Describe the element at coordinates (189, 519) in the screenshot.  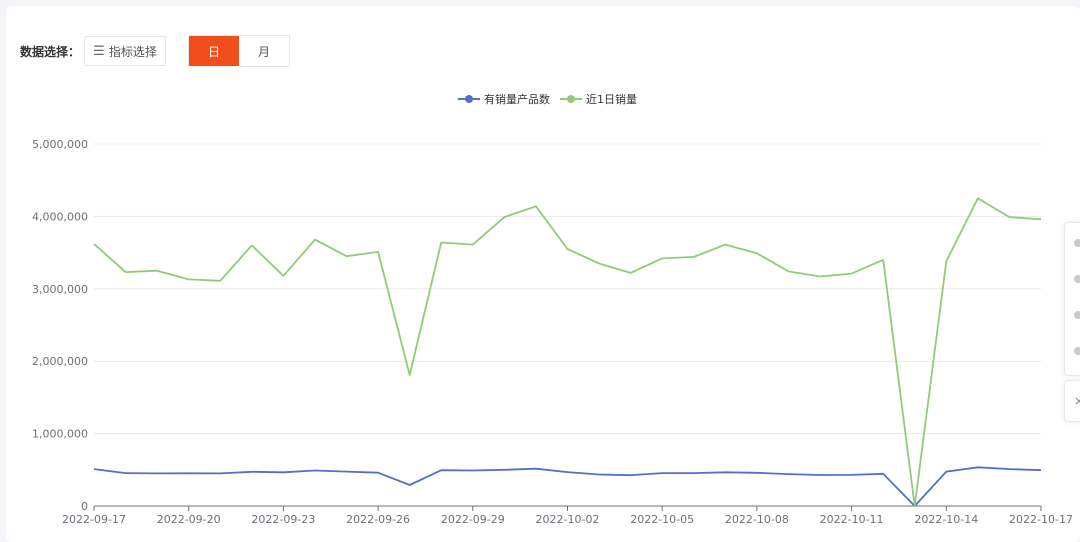
I see `x-tick-label: 2022-09-20` at that location.